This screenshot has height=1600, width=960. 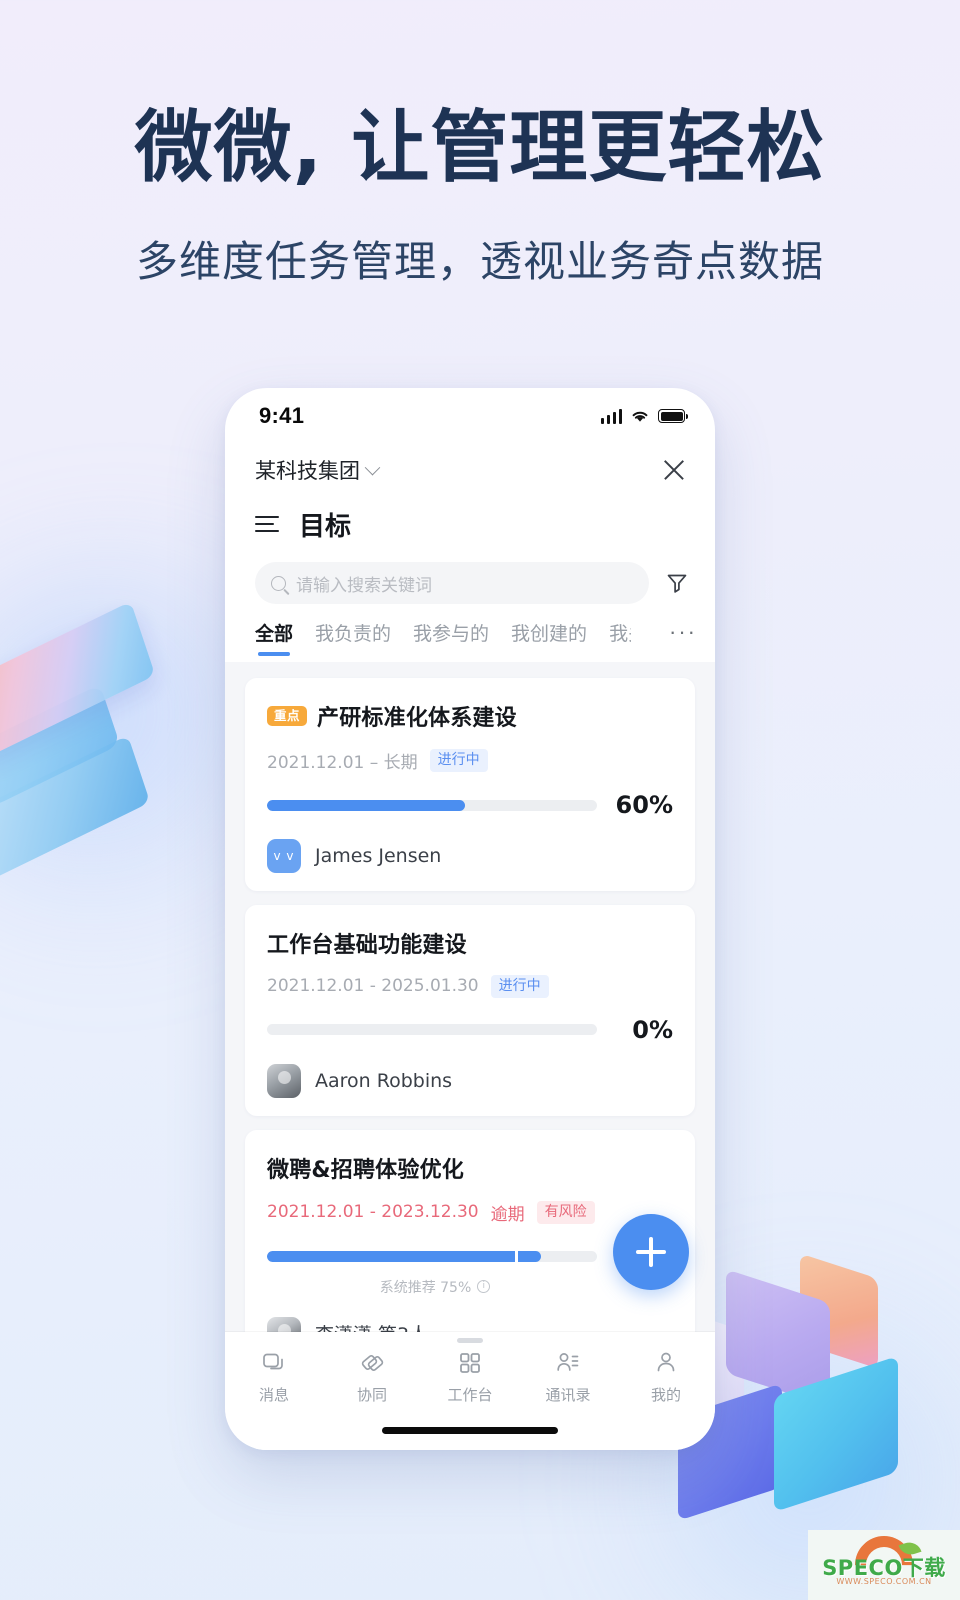 What do you see at coordinates (325, 526) in the screenshot?
I see `screen-title: 目标` at bounding box center [325, 526].